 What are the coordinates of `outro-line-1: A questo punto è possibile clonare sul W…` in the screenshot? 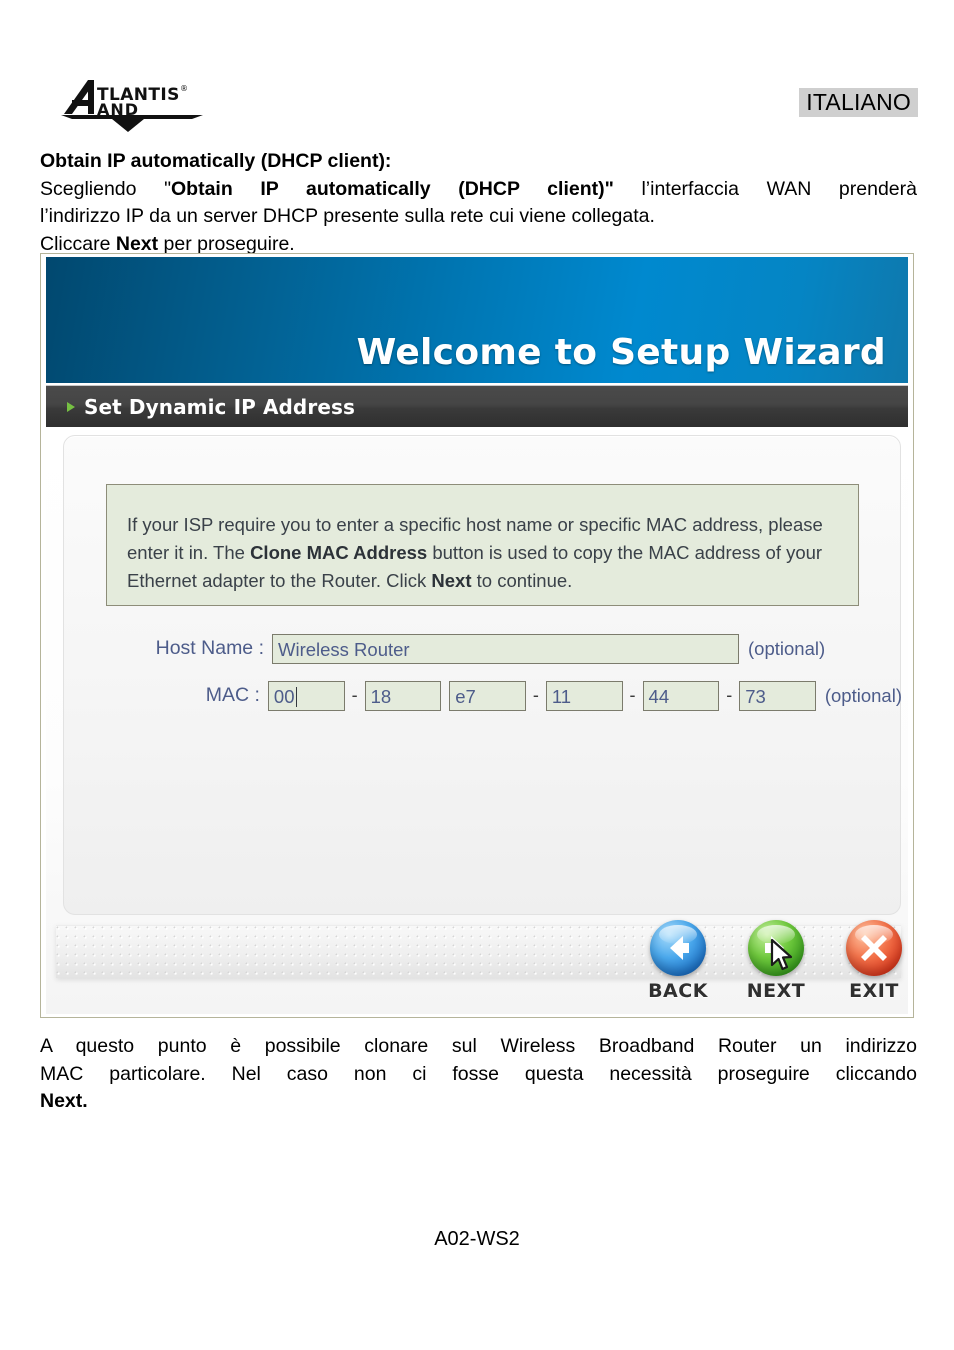 It's located at (478, 1046).